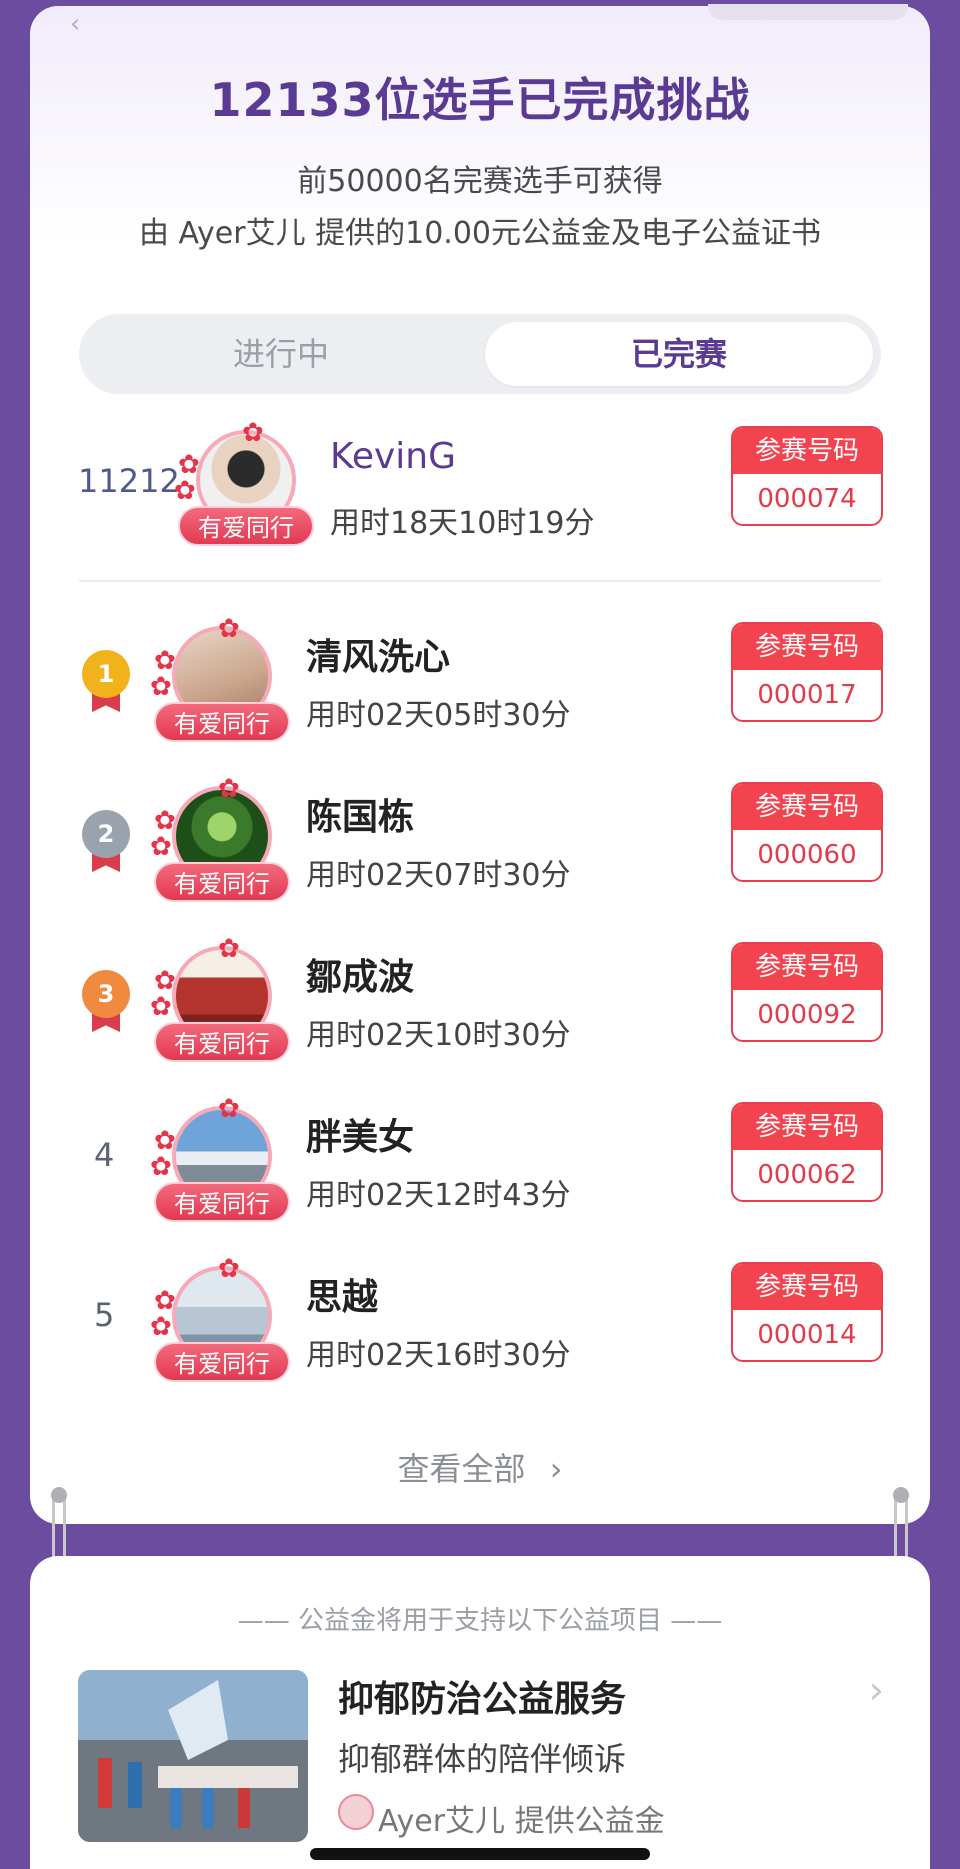  Describe the element at coordinates (807, 695) in the screenshot. I see `bib-number: 000017` at that location.